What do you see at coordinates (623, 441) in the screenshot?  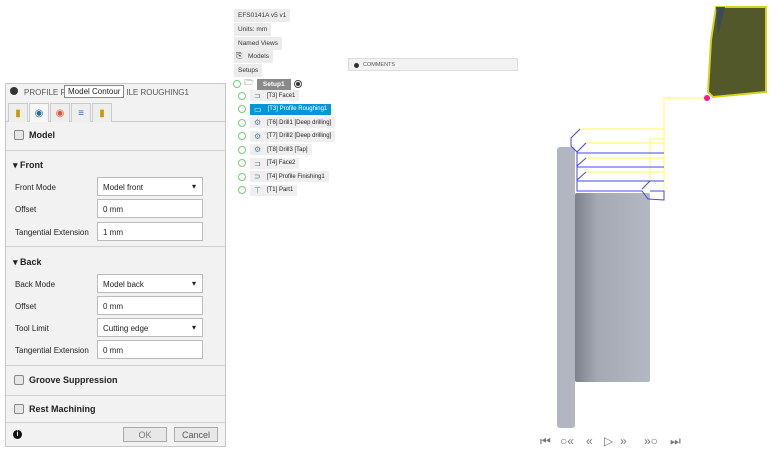 I see `step-forward-icon: »` at bounding box center [623, 441].